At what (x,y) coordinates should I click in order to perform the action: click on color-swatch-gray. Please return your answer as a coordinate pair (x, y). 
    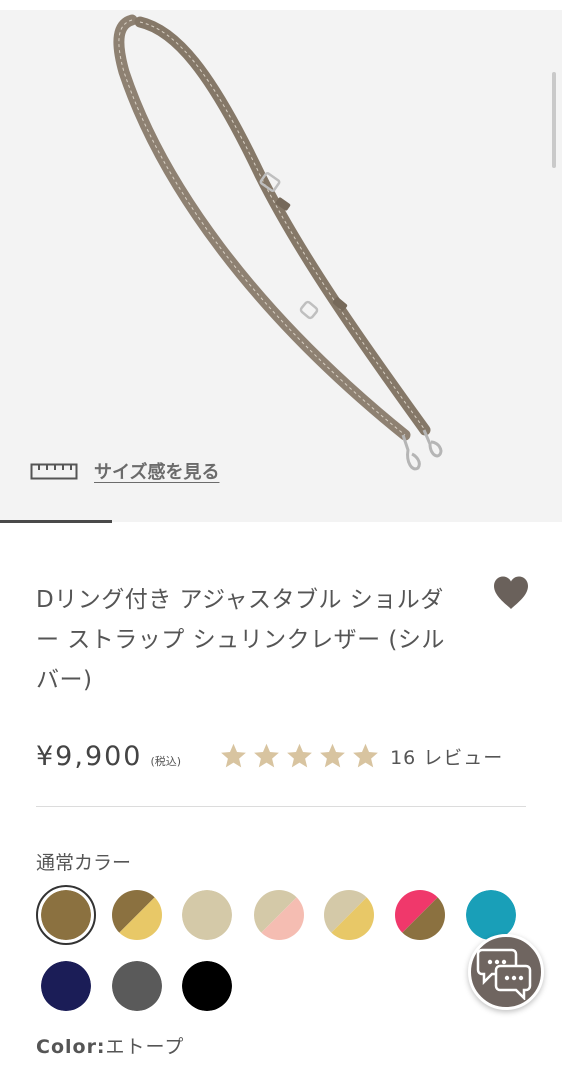
    Looking at the image, I should click on (137, 986).